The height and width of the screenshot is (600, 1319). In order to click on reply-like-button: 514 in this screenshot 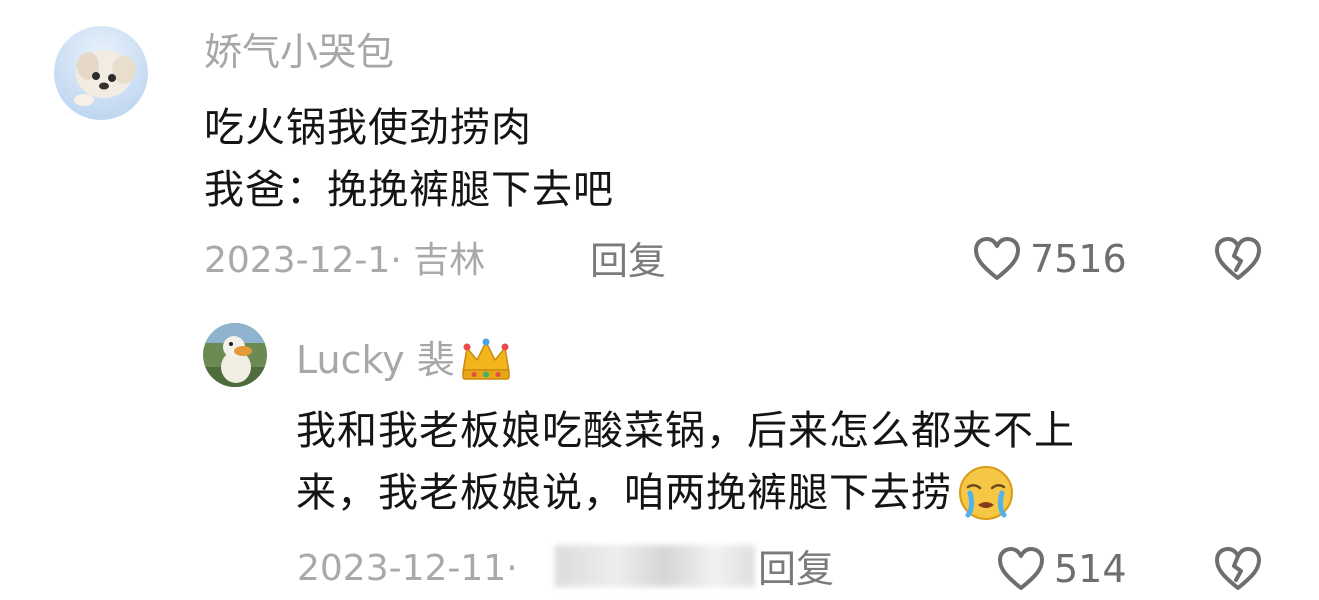, I will do `click(1061, 569)`.